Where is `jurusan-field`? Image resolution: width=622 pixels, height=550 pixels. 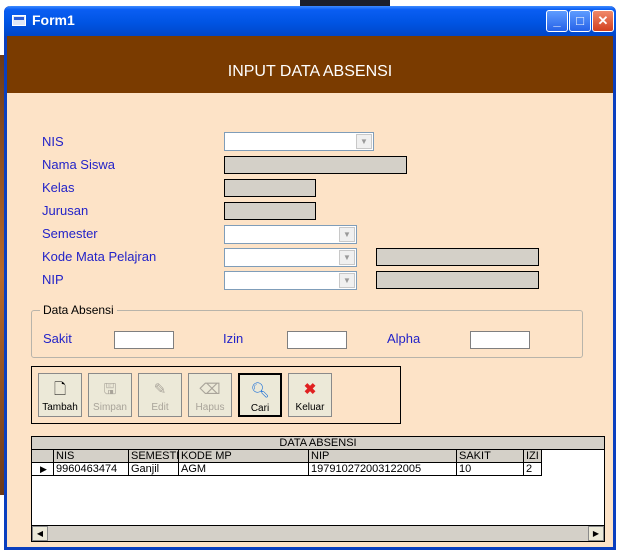
jurusan-field is located at coordinates (270, 211).